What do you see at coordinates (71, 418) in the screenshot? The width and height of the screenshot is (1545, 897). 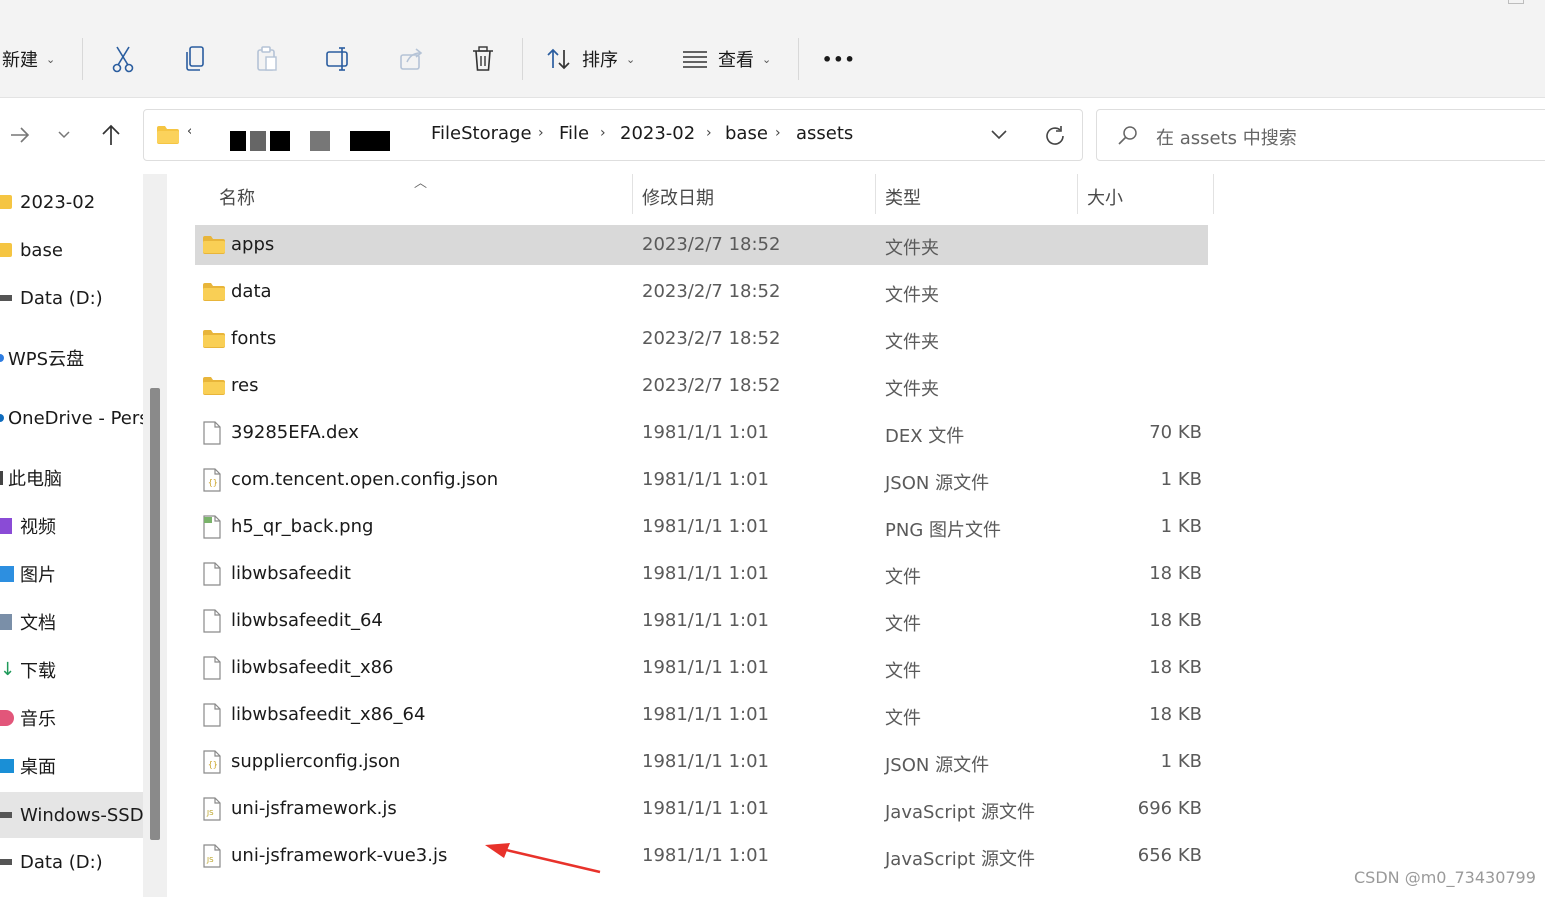 I see `sidebar-item-onedrive: OneDrive - Pers` at bounding box center [71, 418].